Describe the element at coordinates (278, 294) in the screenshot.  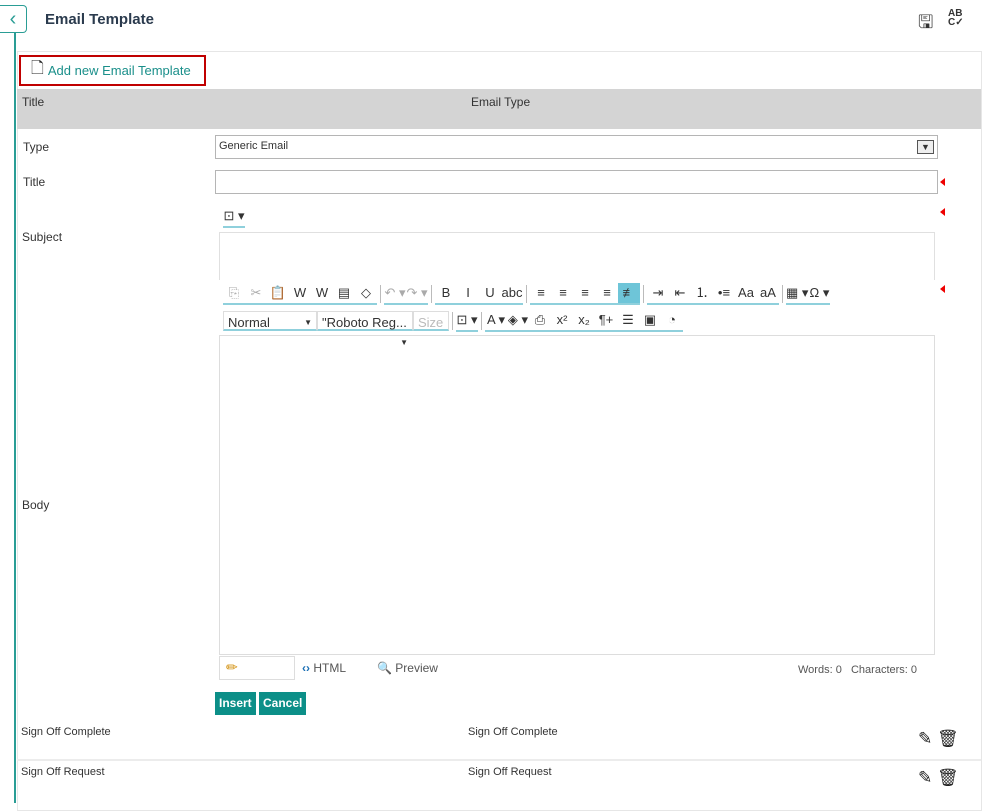
I see `paste-icon: 📋` at that location.